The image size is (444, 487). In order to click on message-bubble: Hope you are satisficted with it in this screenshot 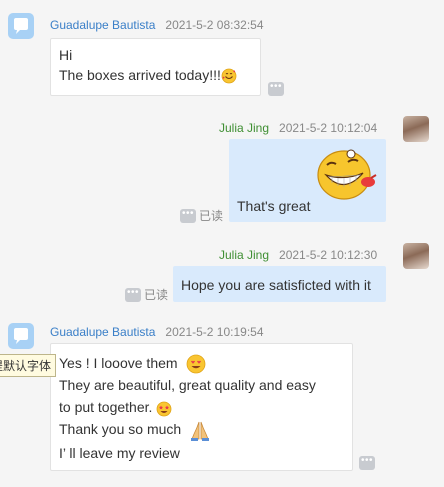, I will do `click(279, 284)`.